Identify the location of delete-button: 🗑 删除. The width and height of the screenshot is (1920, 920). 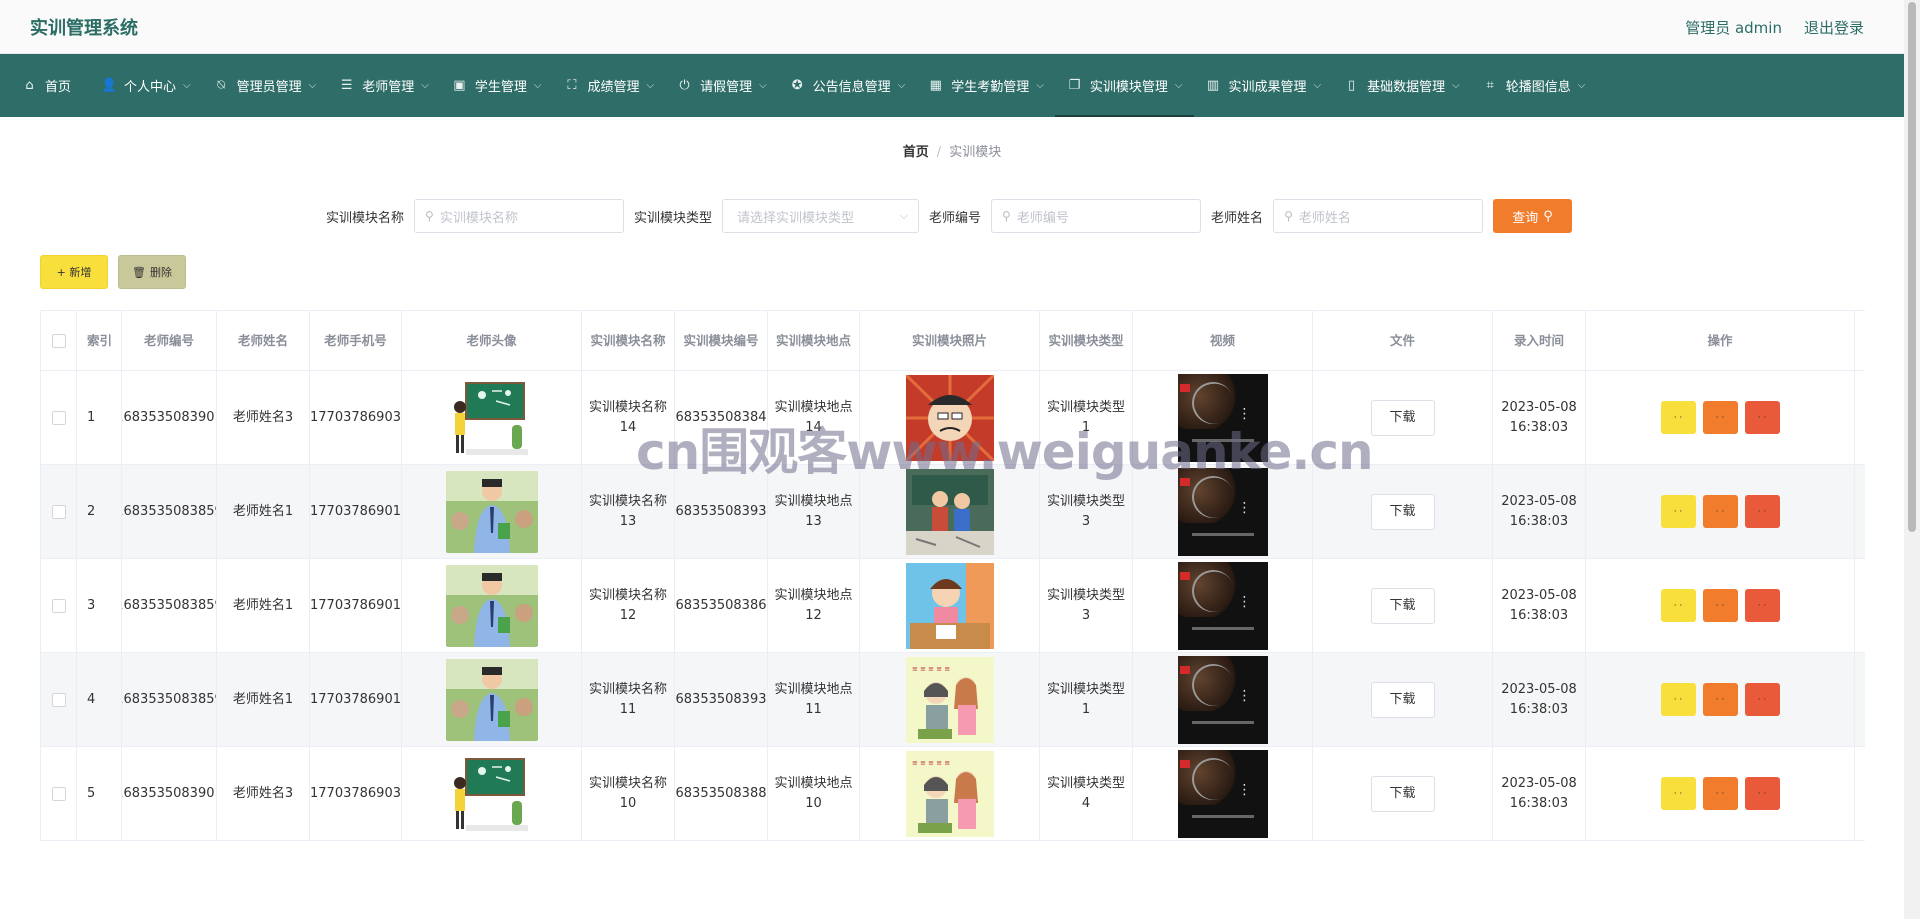
(152, 272).